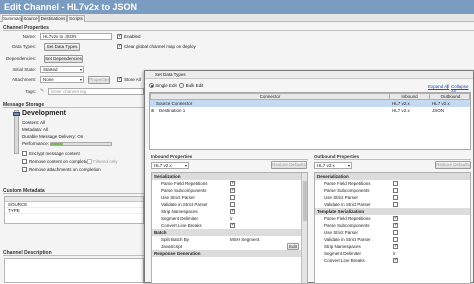 This screenshot has height=284, width=474. What do you see at coordinates (16, 114) in the screenshot?
I see `slider-thumb` at bounding box center [16, 114].